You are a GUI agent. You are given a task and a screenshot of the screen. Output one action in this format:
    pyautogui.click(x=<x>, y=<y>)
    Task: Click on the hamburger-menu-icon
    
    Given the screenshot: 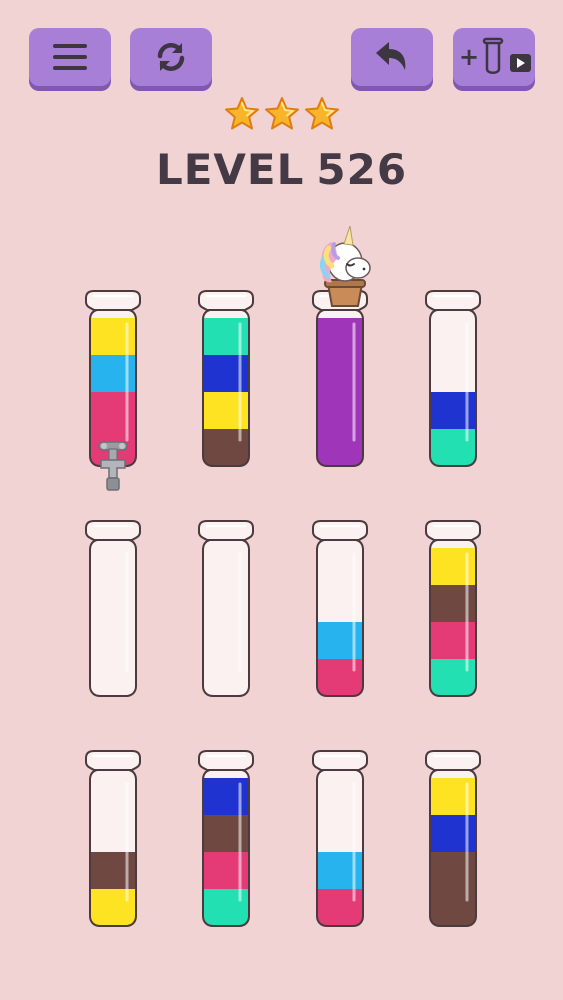 What is the action you would take?
    pyautogui.click(x=70, y=57)
    